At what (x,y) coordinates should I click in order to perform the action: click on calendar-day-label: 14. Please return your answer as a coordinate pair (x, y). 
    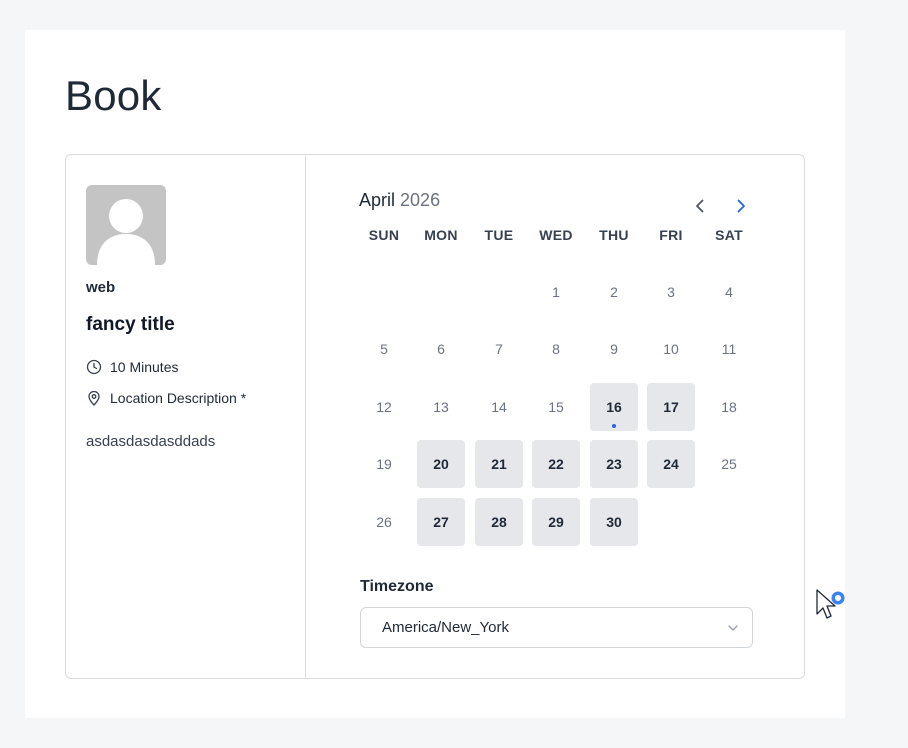
    Looking at the image, I should click on (499, 407).